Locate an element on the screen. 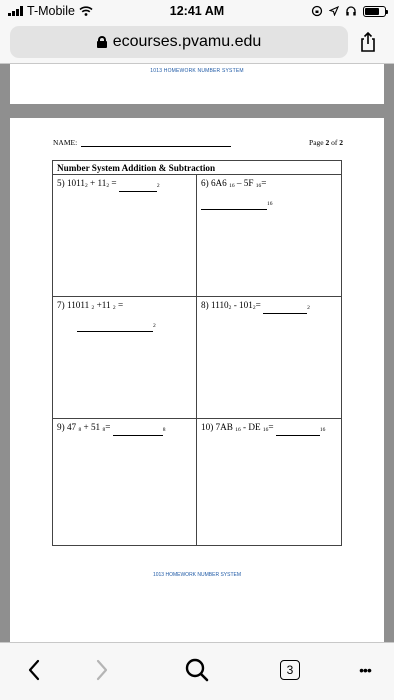  lock-icon is located at coordinates (101, 42).